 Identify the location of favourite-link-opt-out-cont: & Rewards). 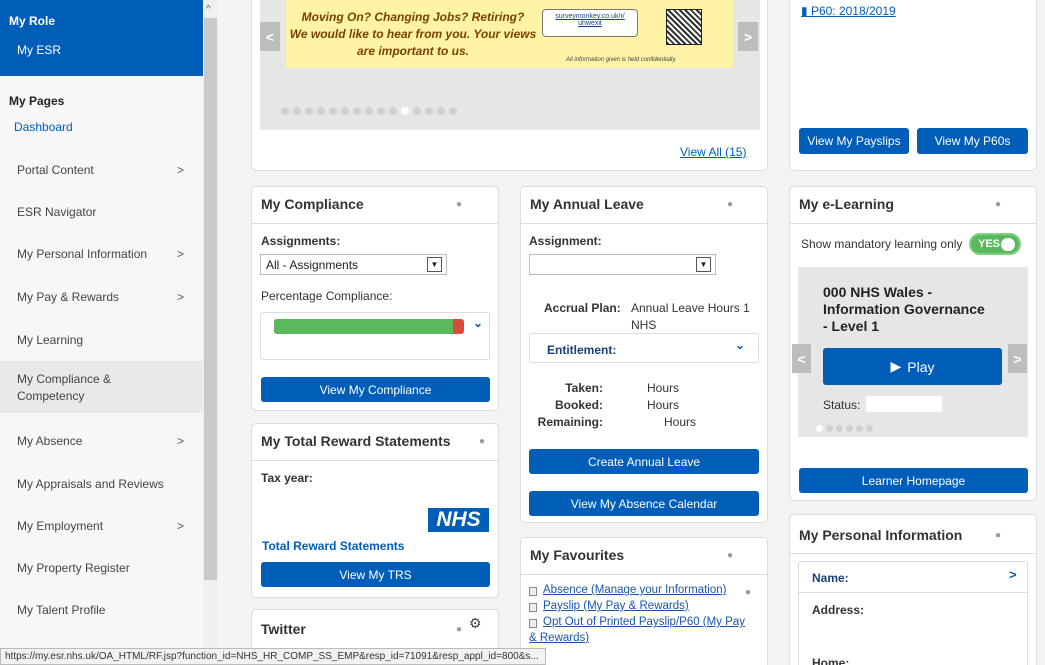
(559, 638).